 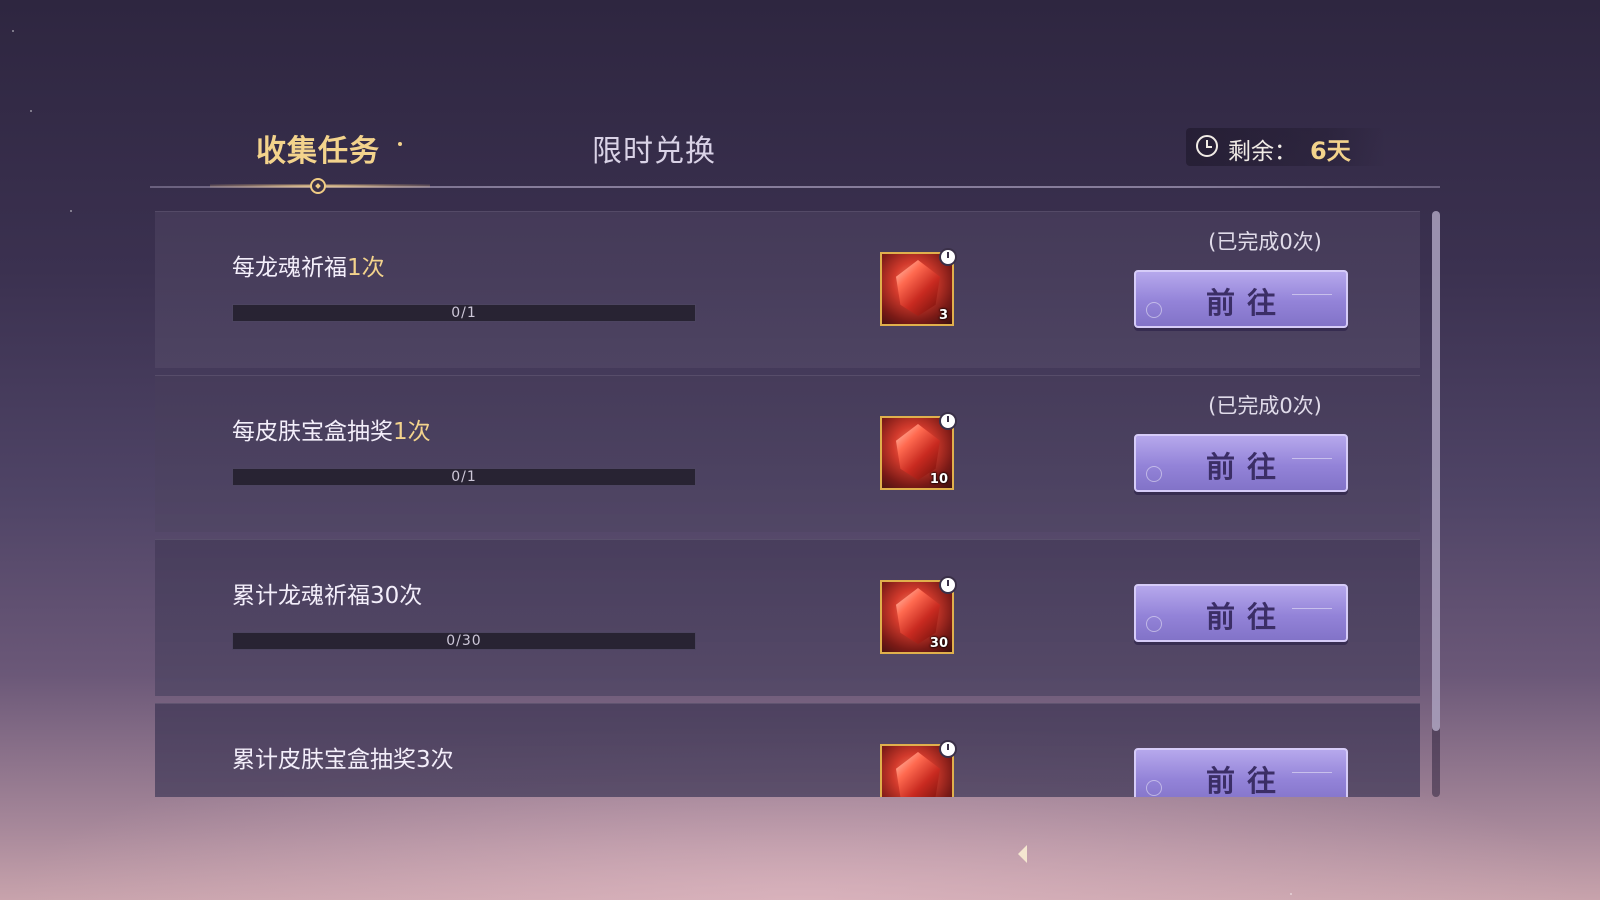 I want to click on list-scrollbar, so click(x=1436, y=504).